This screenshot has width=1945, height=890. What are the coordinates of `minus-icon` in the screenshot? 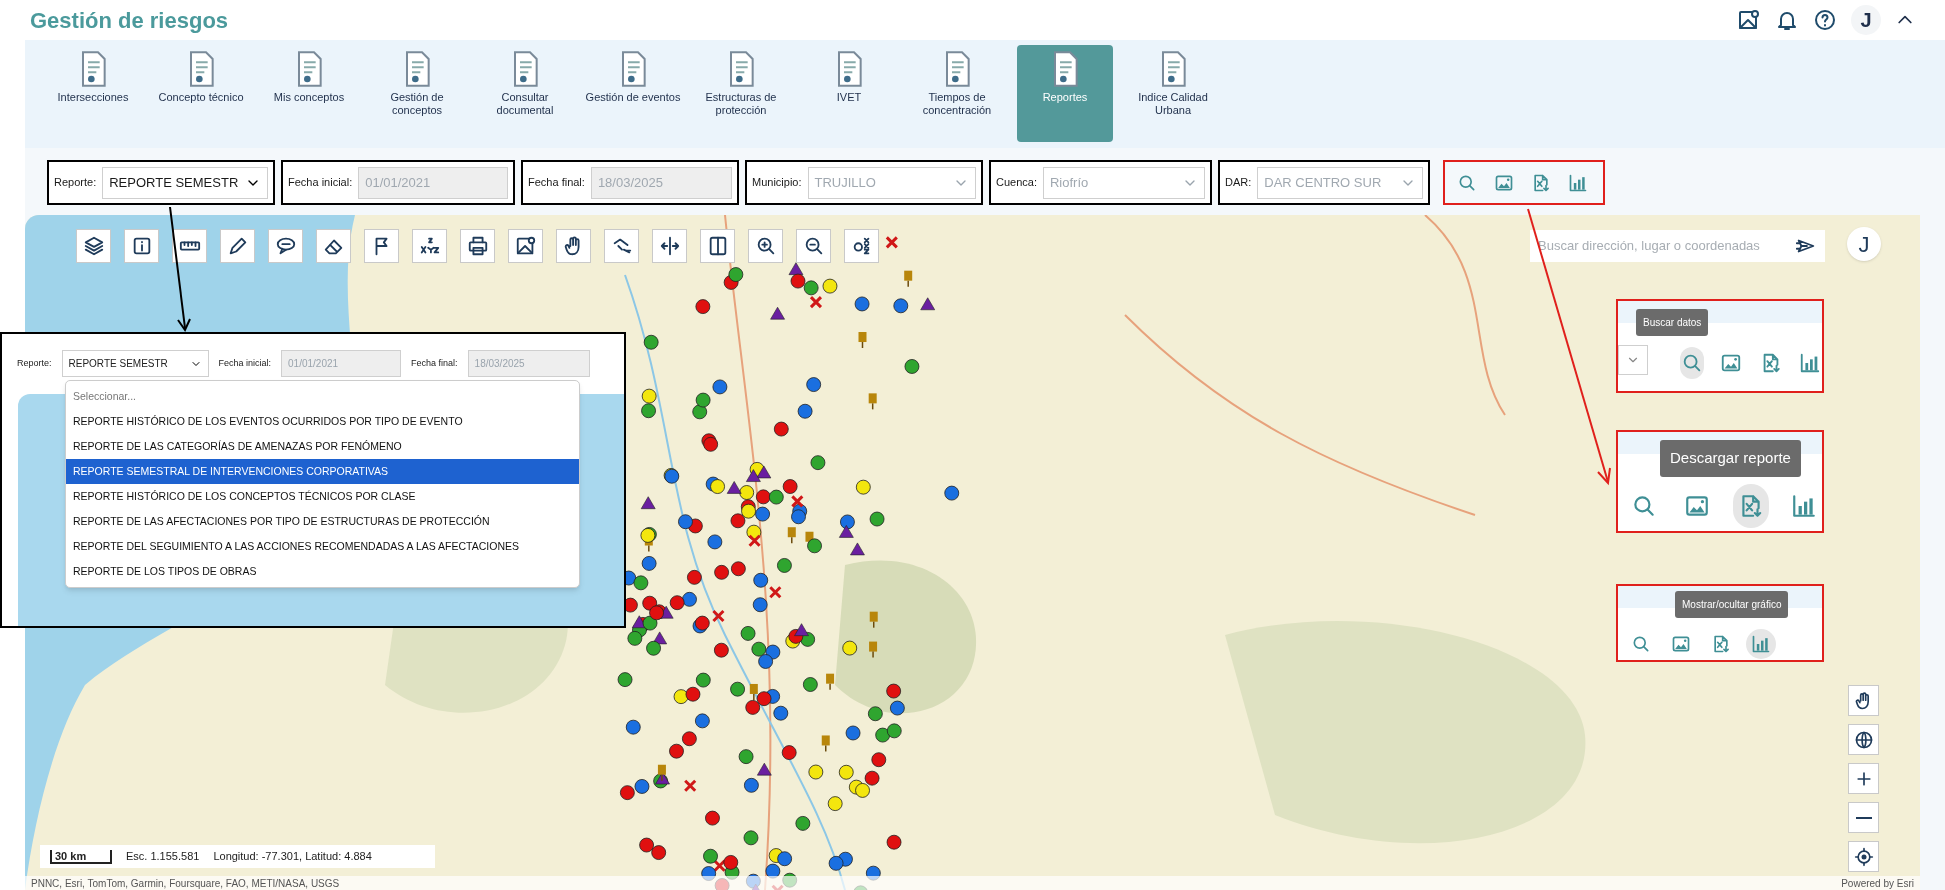 It's located at (1863, 817).